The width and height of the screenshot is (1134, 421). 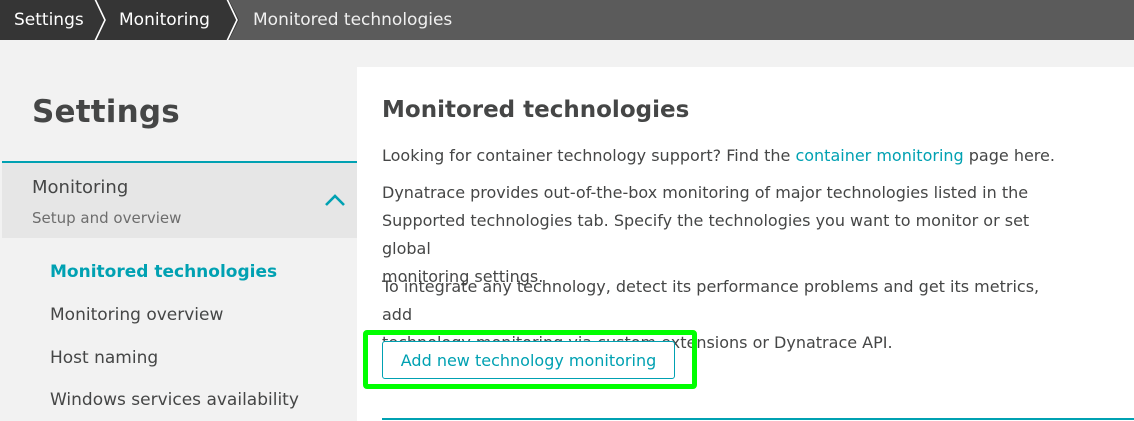 What do you see at coordinates (174, 400) in the screenshot?
I see `sidebar-item-windows-services-availability: Windows services availability` at bounding box center [174, 400].